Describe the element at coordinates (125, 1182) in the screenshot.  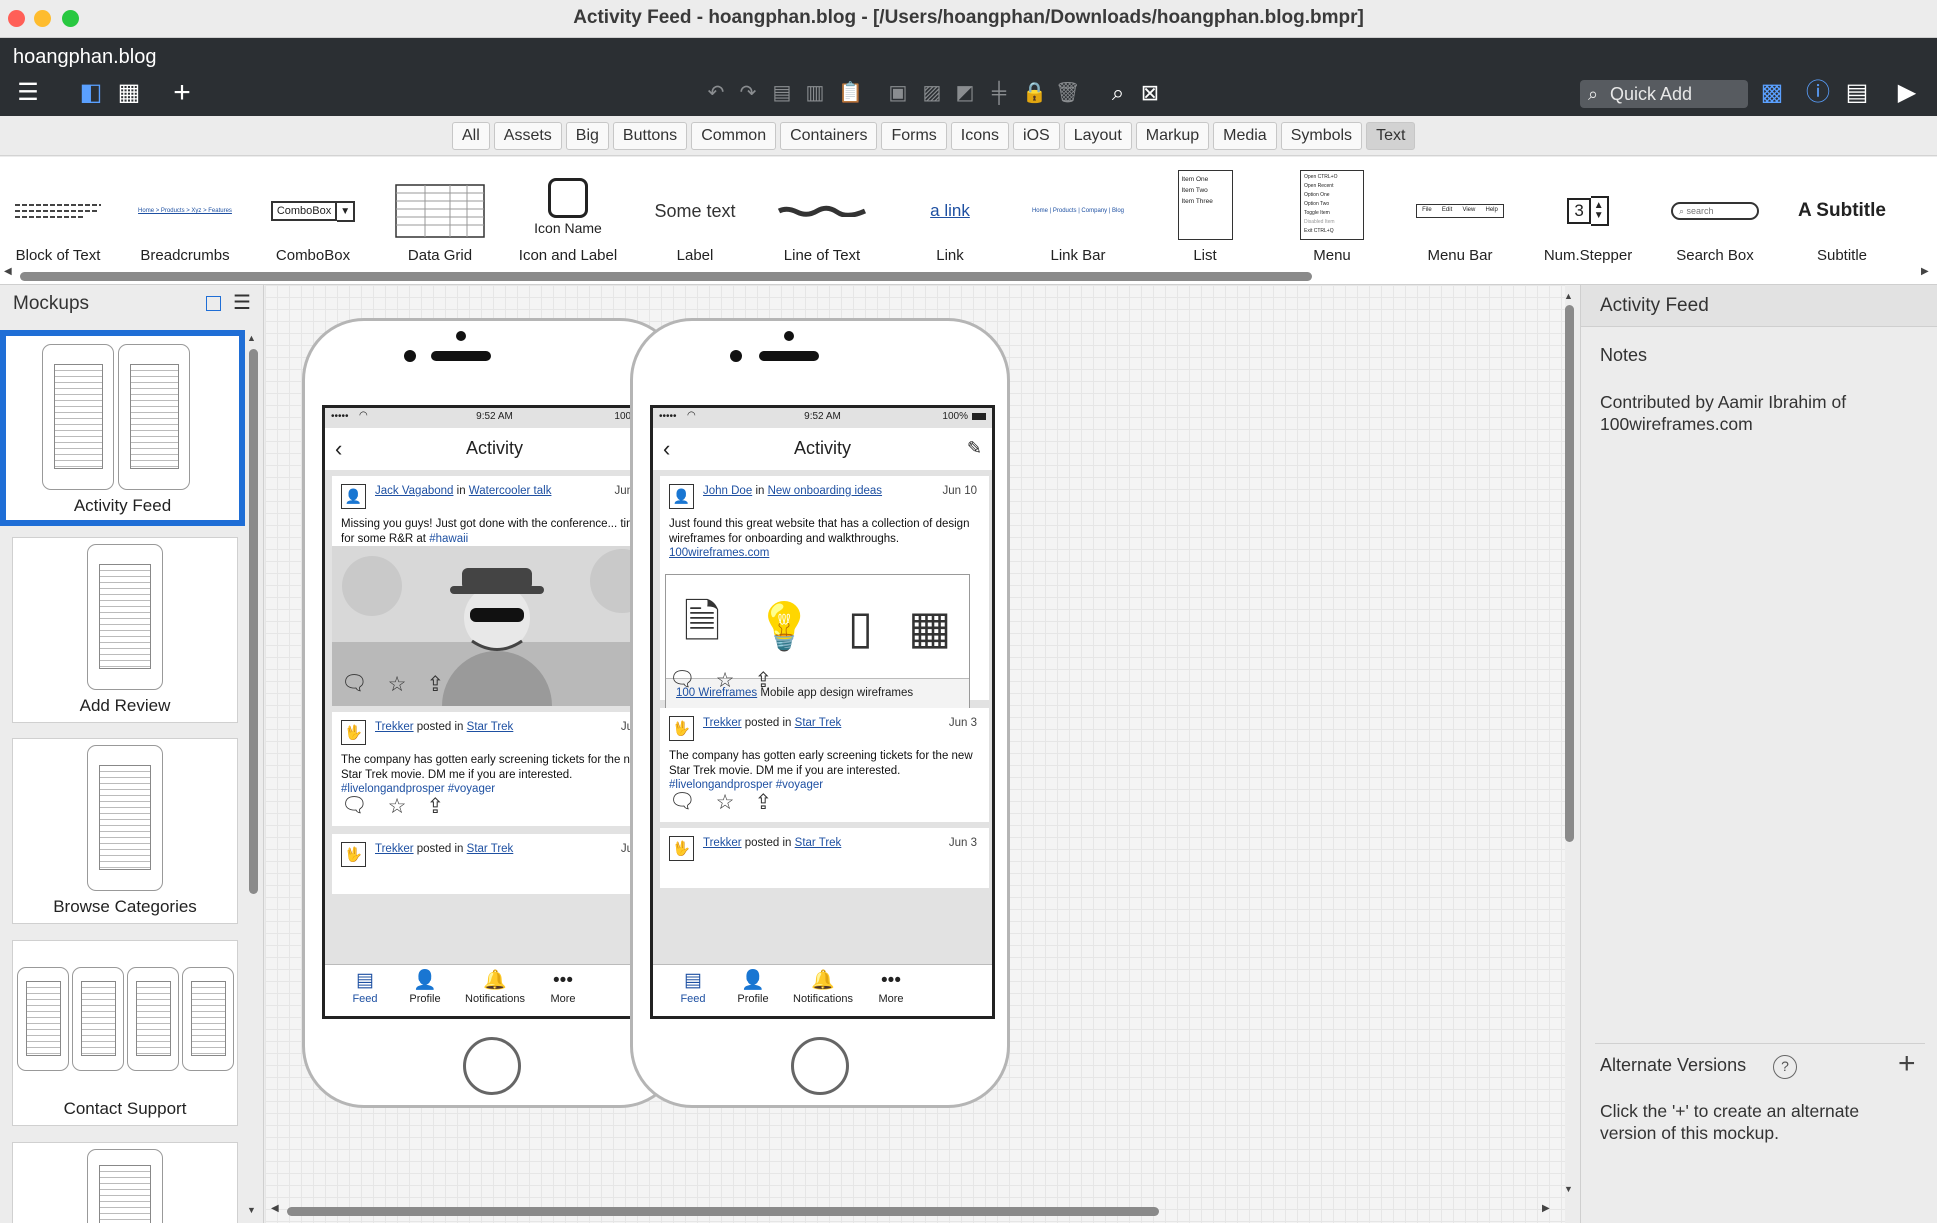
I see `mockup-next` at that location.